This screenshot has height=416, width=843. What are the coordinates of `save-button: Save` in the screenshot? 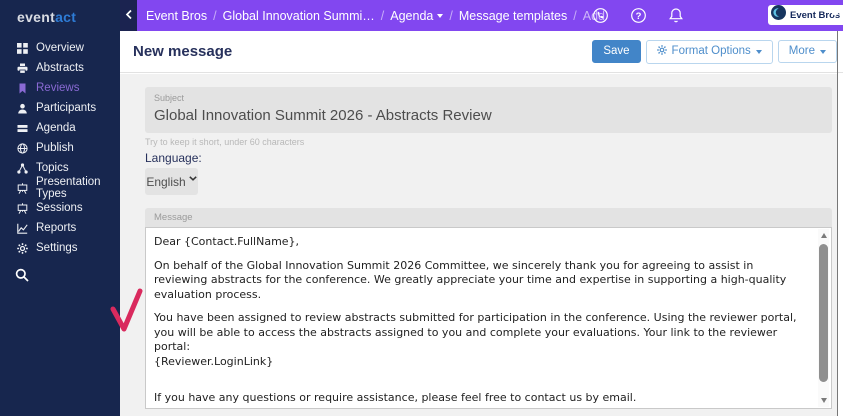 It's located at (616, 51).